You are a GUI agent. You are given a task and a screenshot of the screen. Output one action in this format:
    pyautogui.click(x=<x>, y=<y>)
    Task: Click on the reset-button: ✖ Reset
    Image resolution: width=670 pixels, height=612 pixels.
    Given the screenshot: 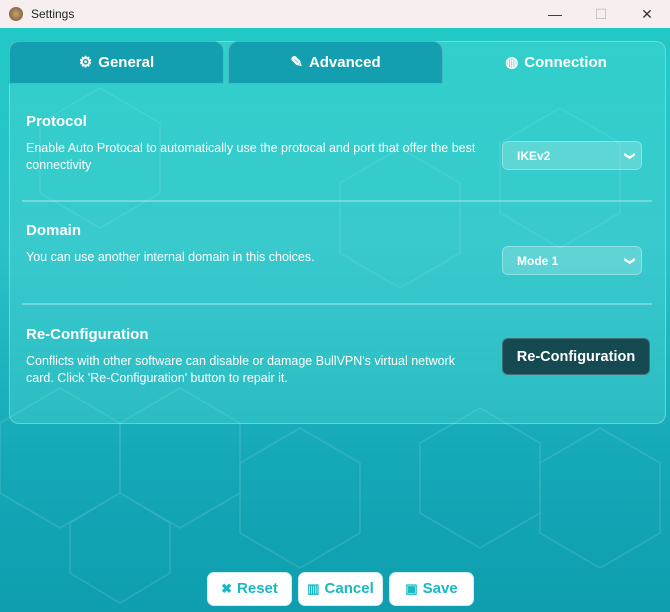 What is the action you would take?
    pyautogui.click(x=249, y=589)
    